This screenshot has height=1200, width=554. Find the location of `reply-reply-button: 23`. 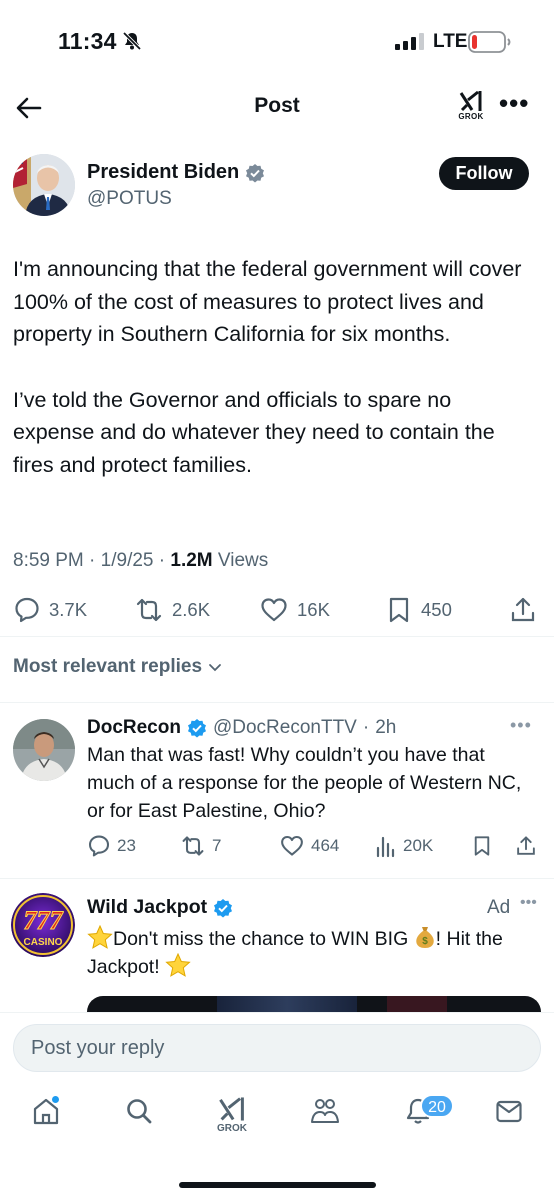

reply-reply-button: 23 is located at coordinates (111, 846).